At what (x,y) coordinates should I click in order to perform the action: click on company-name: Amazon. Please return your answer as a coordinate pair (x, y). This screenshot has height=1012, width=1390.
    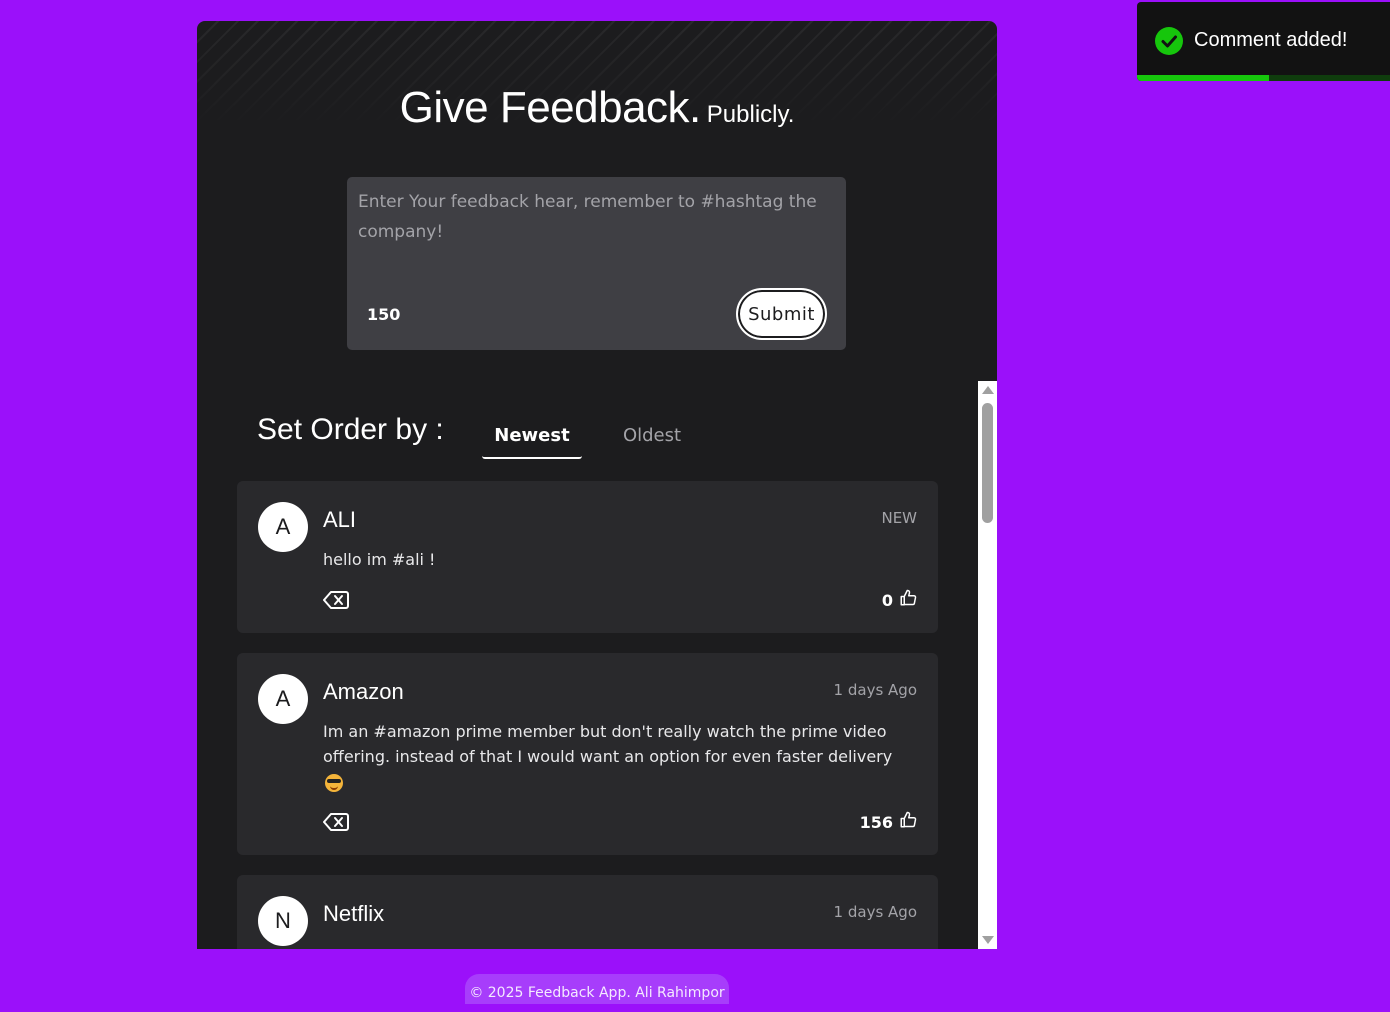
    Looking at the image, I should click on (363, 691).